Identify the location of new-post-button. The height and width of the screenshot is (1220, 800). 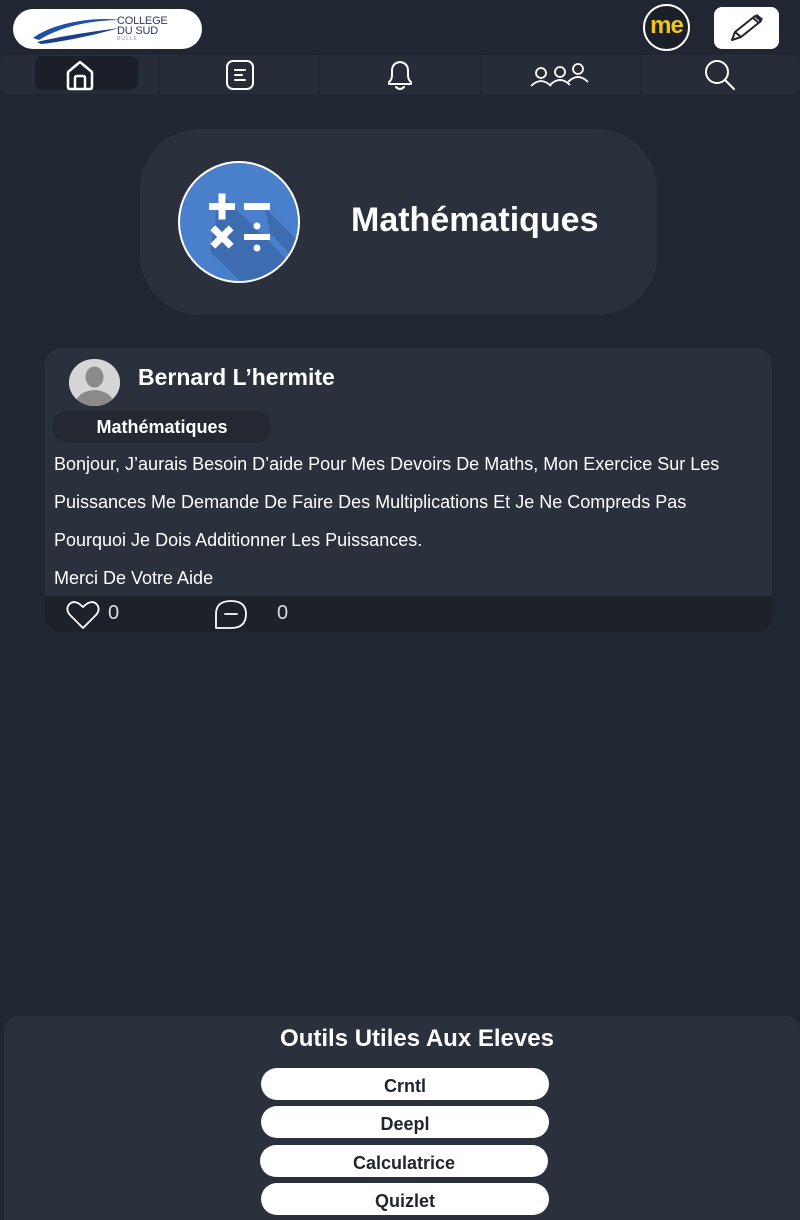
(746, 28).